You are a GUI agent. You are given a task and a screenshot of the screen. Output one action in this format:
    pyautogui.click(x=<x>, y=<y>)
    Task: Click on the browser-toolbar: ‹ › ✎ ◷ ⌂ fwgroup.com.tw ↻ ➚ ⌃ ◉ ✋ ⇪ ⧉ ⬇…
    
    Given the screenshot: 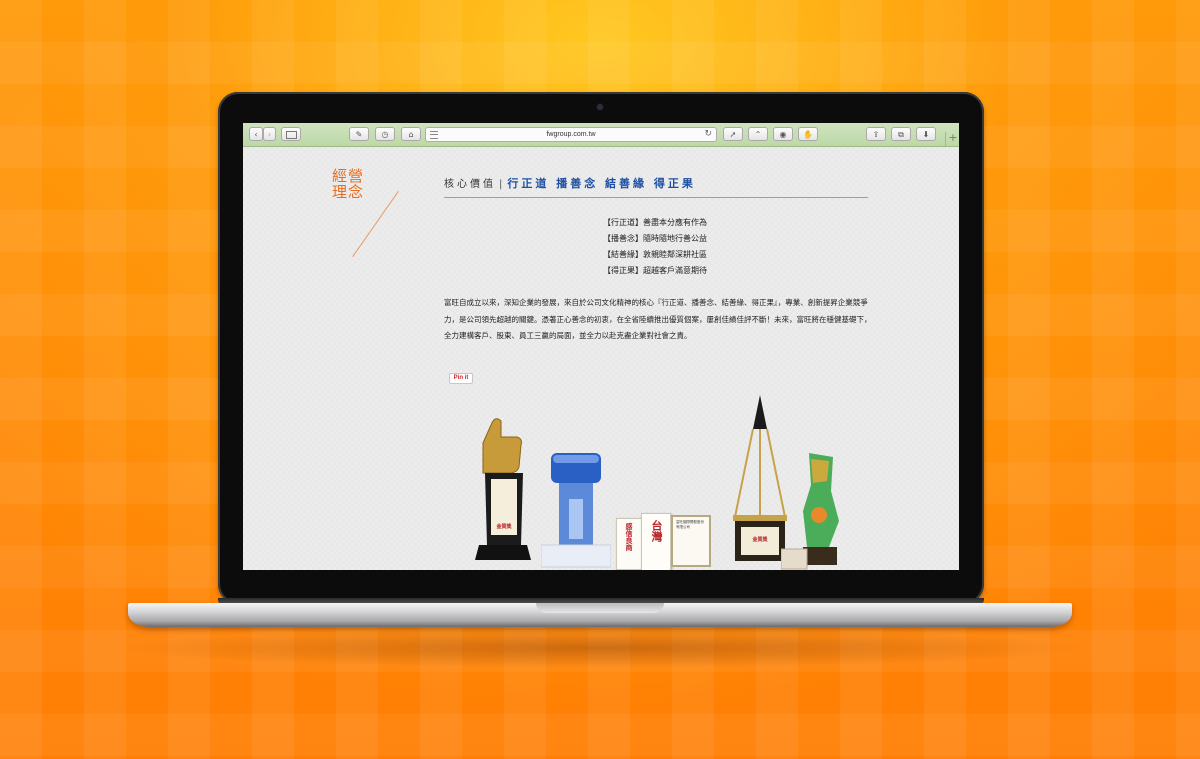 What is the action you would take?
    pyautogui.click(x=601, y=135)
    